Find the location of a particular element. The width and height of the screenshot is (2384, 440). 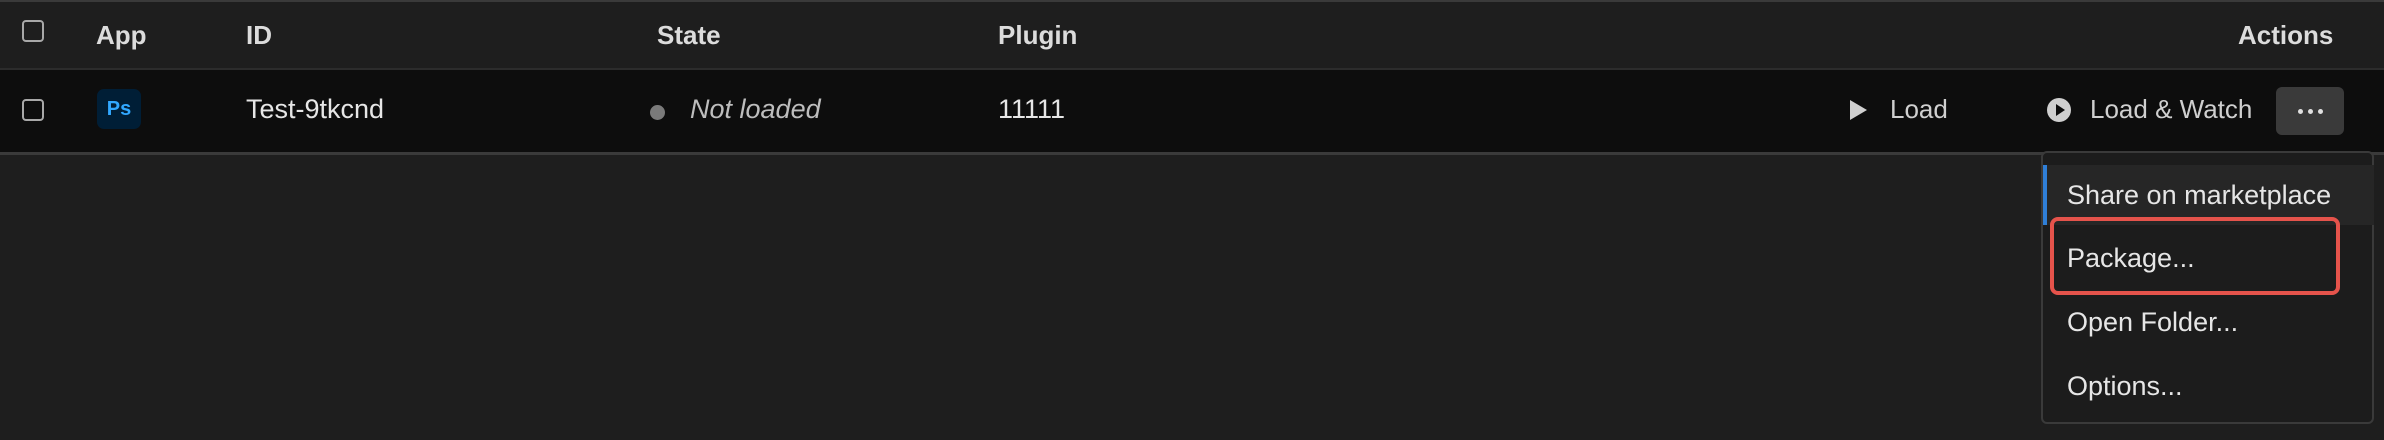

load-label: Load is located at coordinates (1919, 109).